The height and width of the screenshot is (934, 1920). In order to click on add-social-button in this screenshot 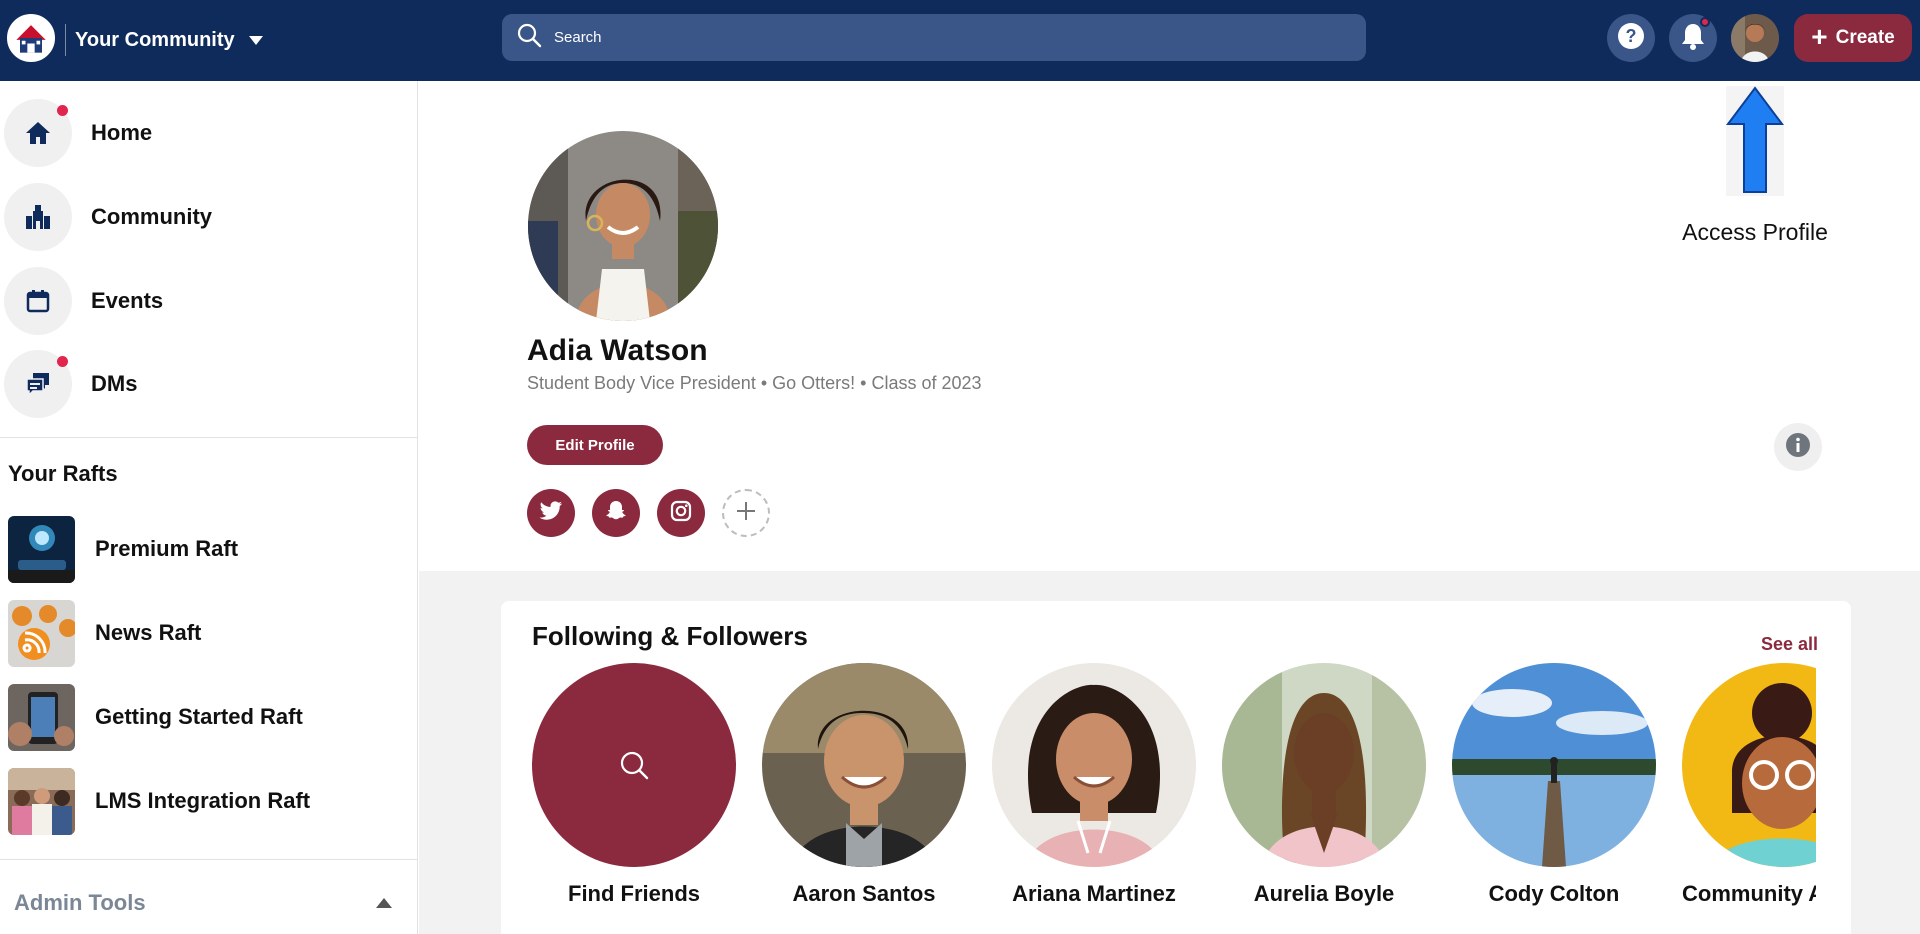, I will do `click(746, 513)`.